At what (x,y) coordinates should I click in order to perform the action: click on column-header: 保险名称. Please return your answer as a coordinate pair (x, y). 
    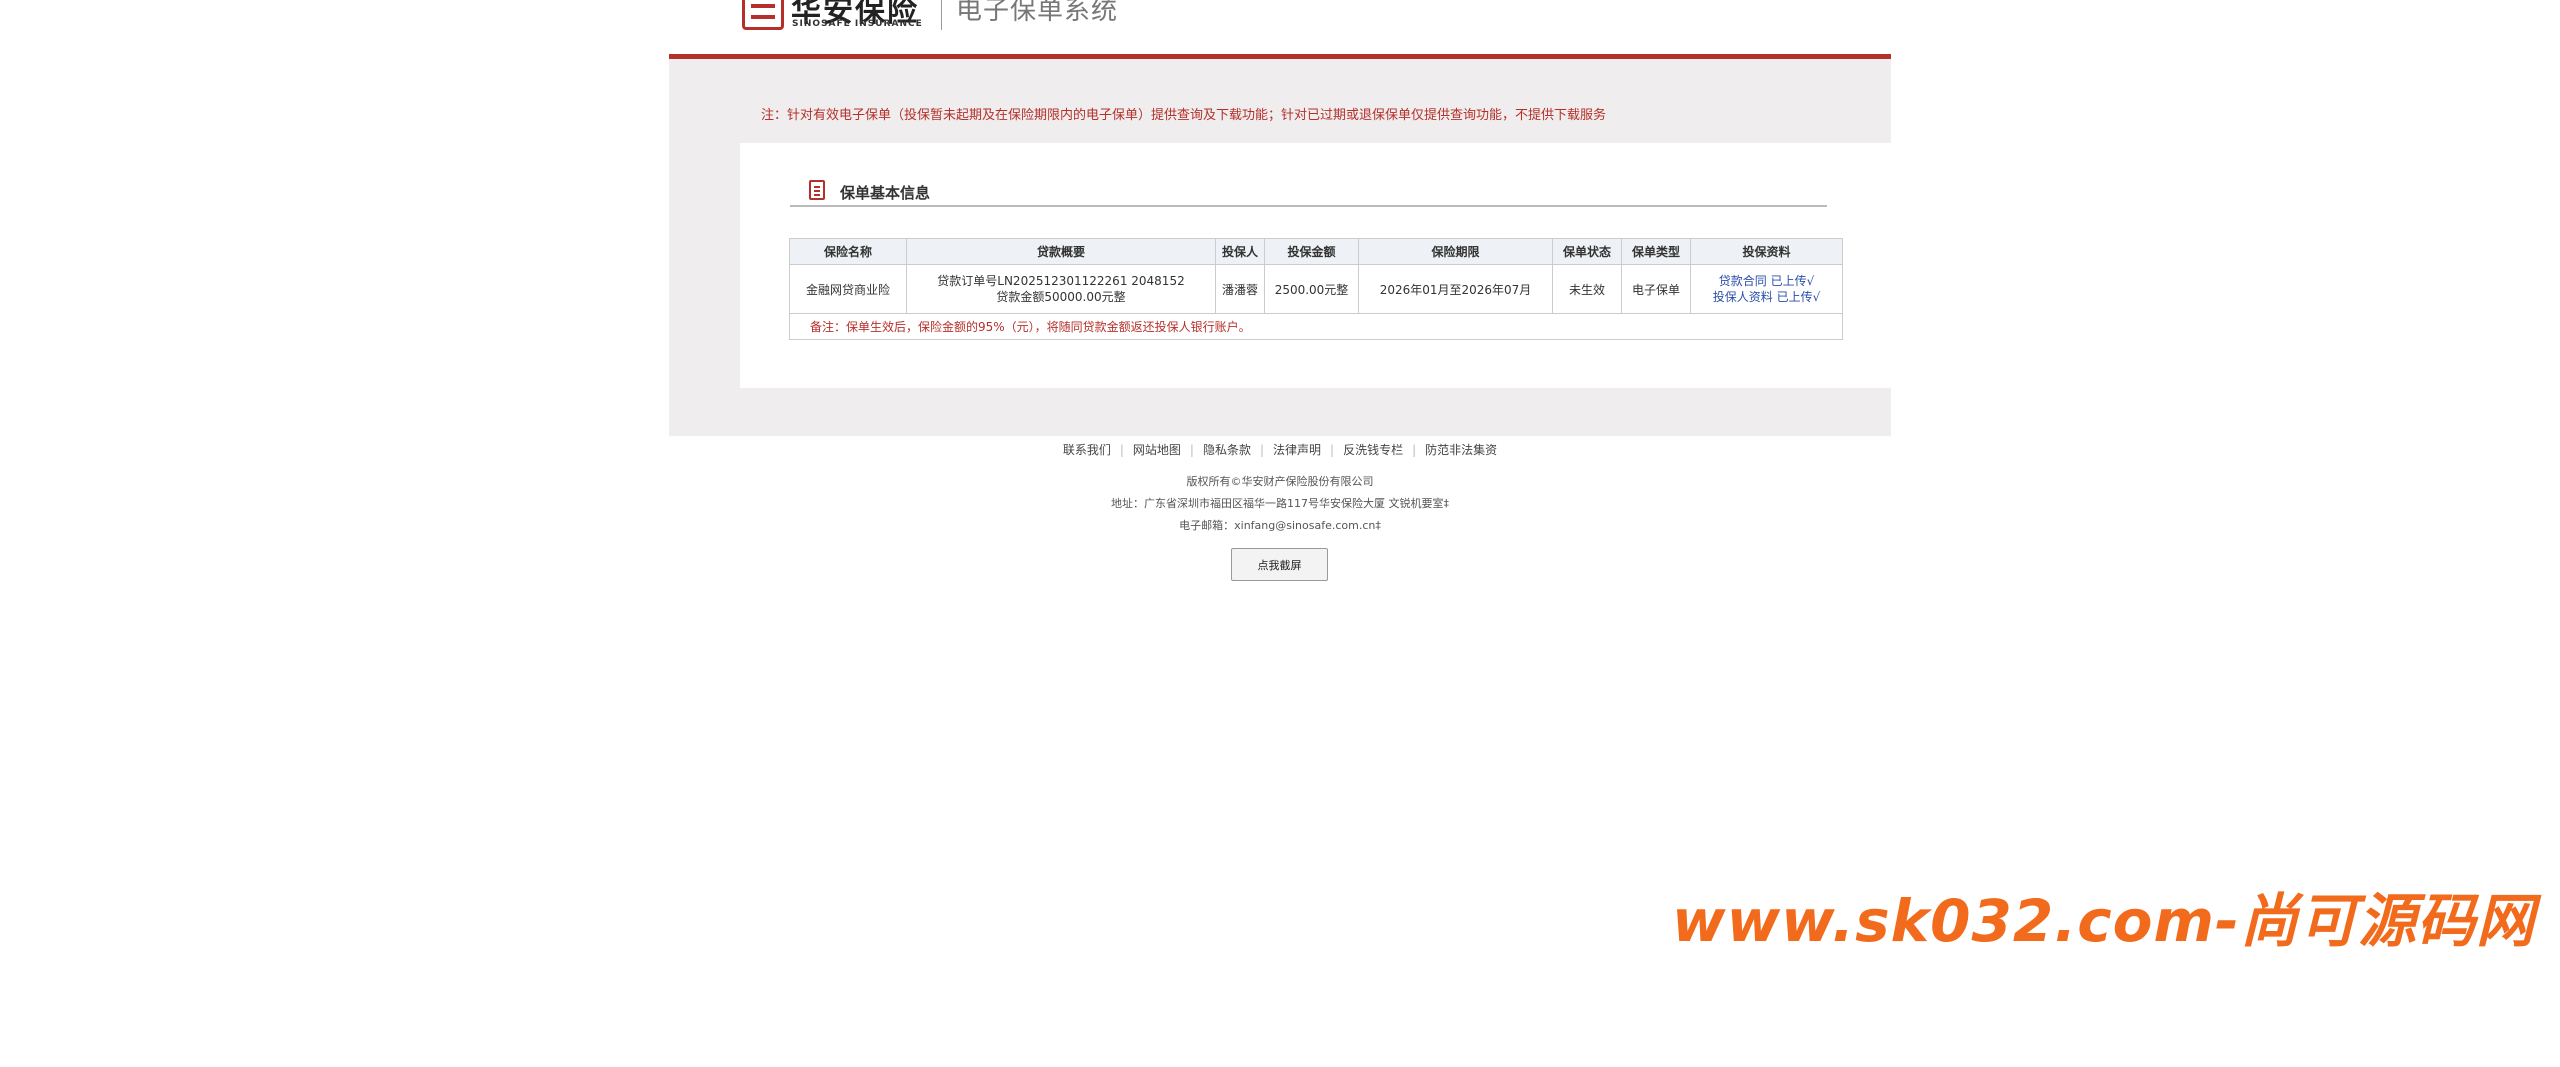
    Looking at the image, I should click on (848, 251).